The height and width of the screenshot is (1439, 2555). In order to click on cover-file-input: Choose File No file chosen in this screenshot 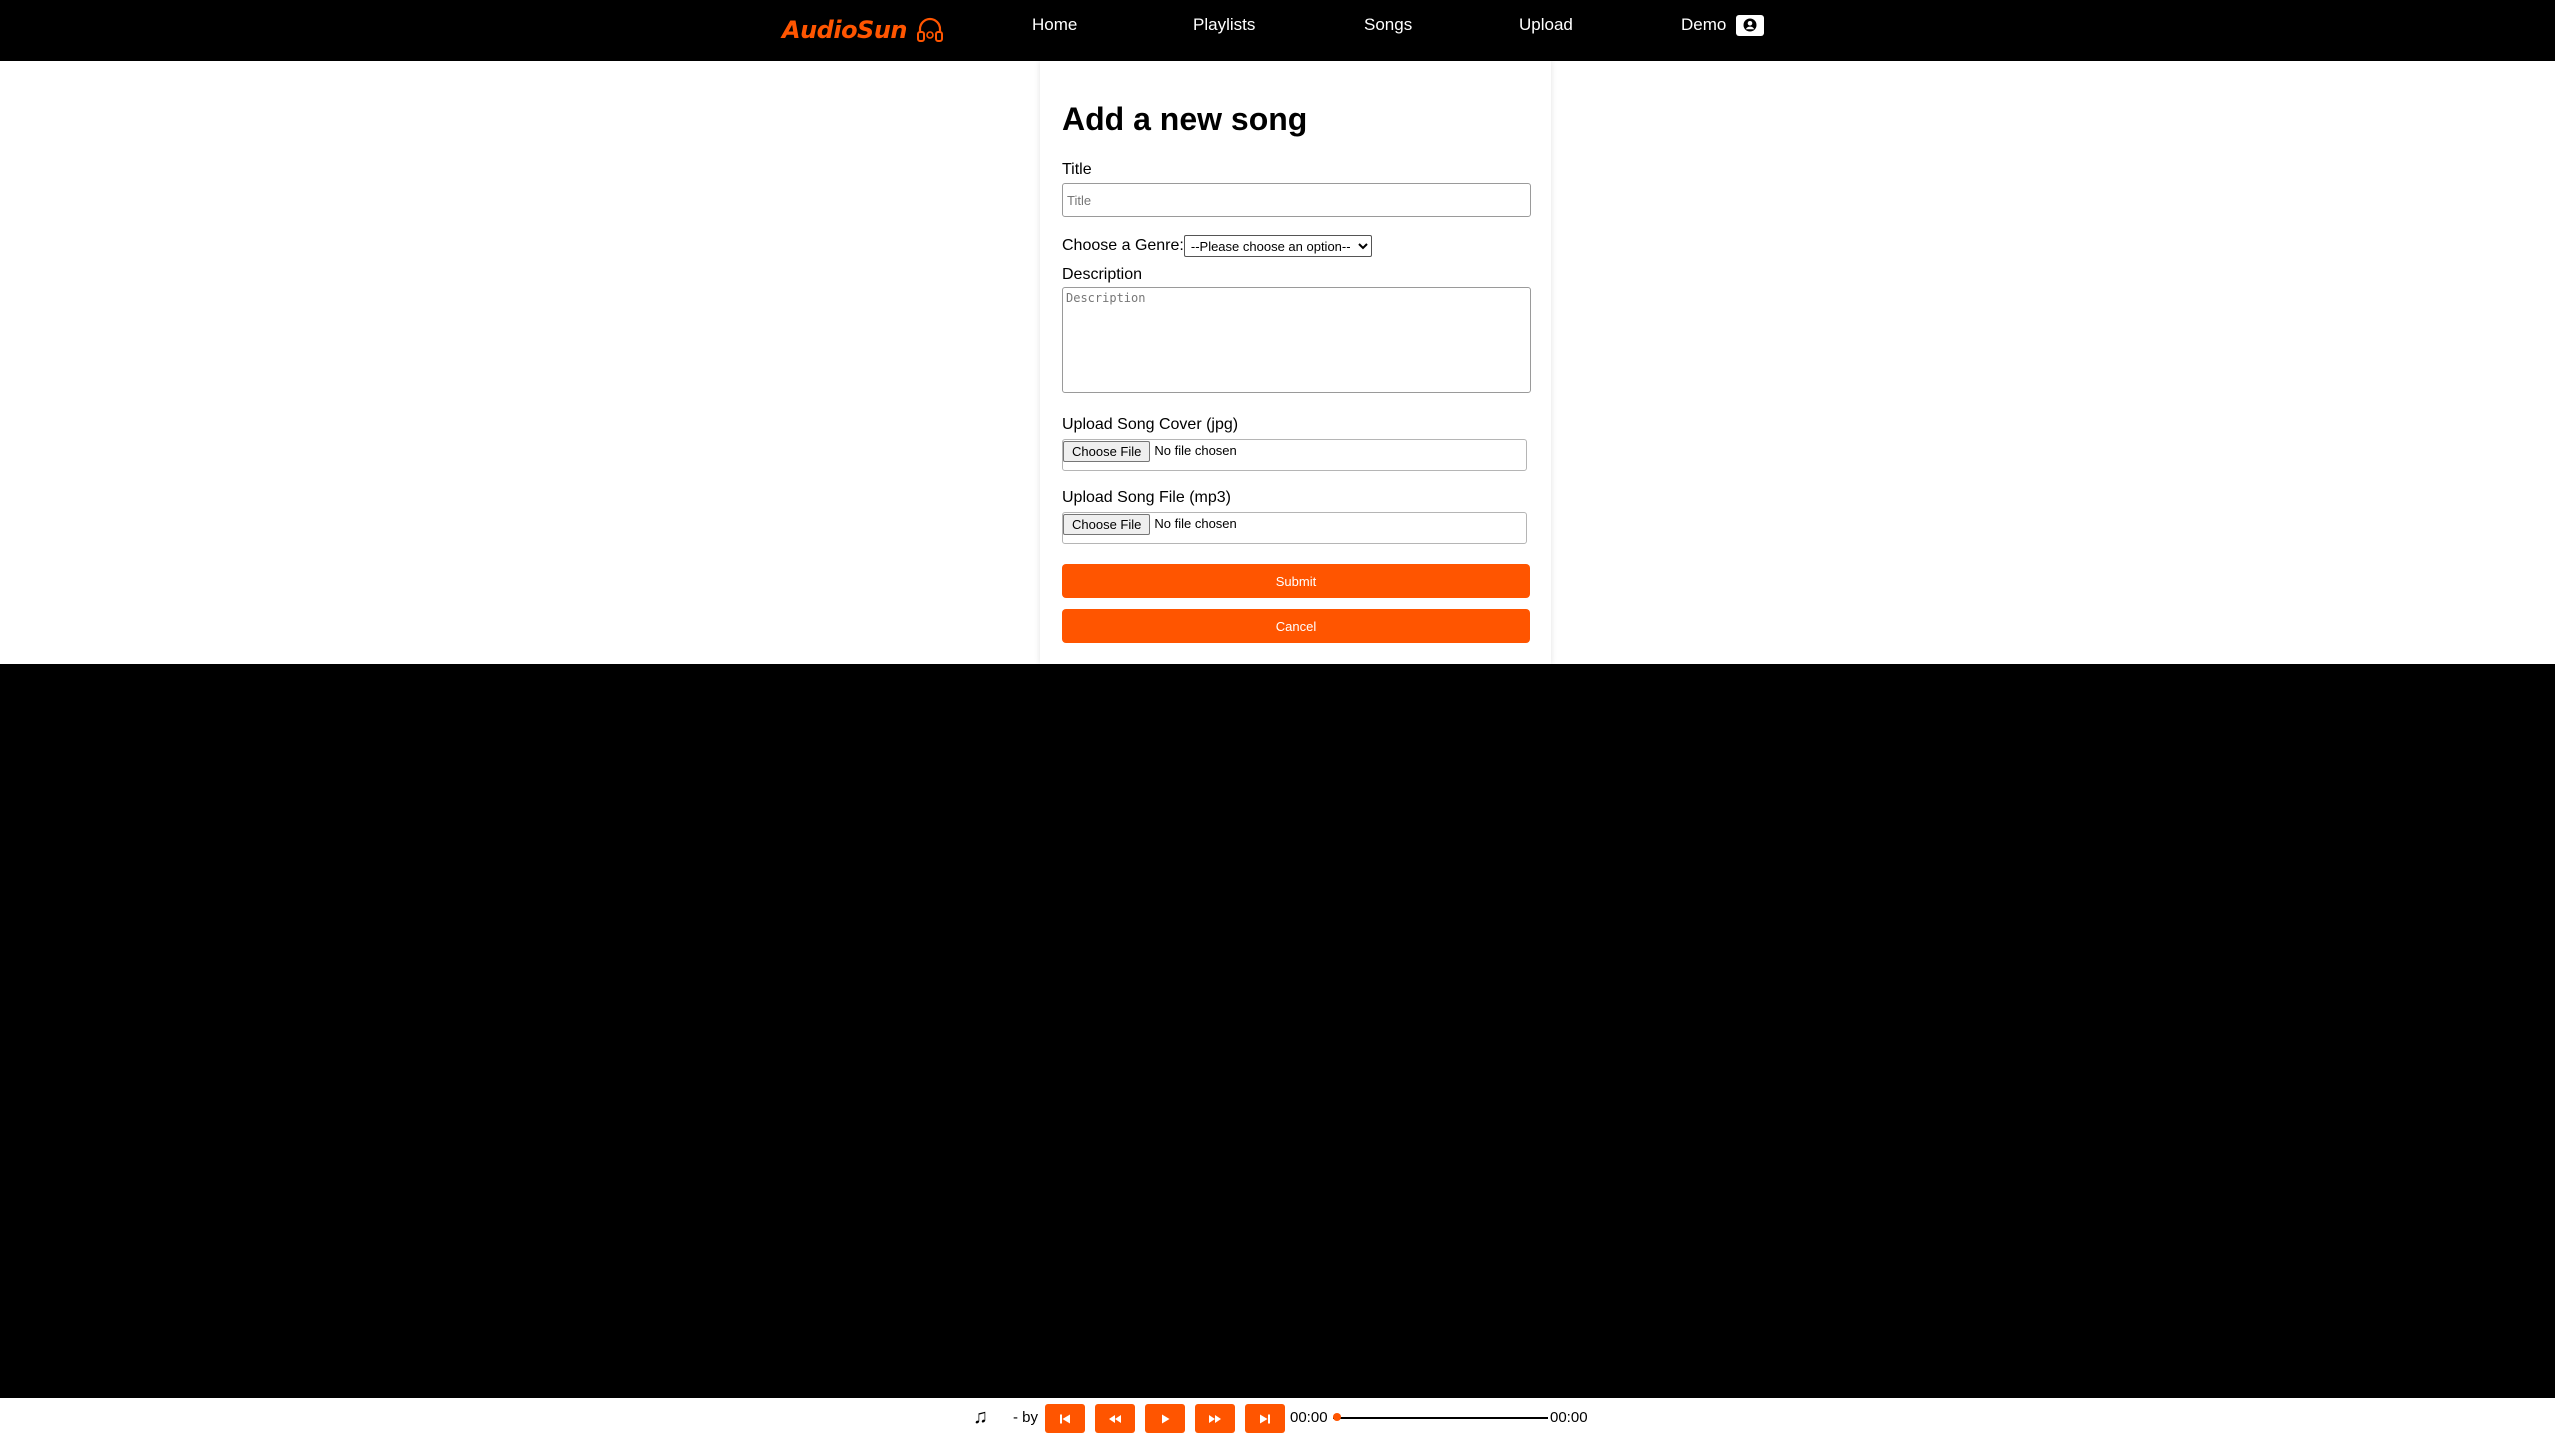, I will do `click(1294, 455)`.